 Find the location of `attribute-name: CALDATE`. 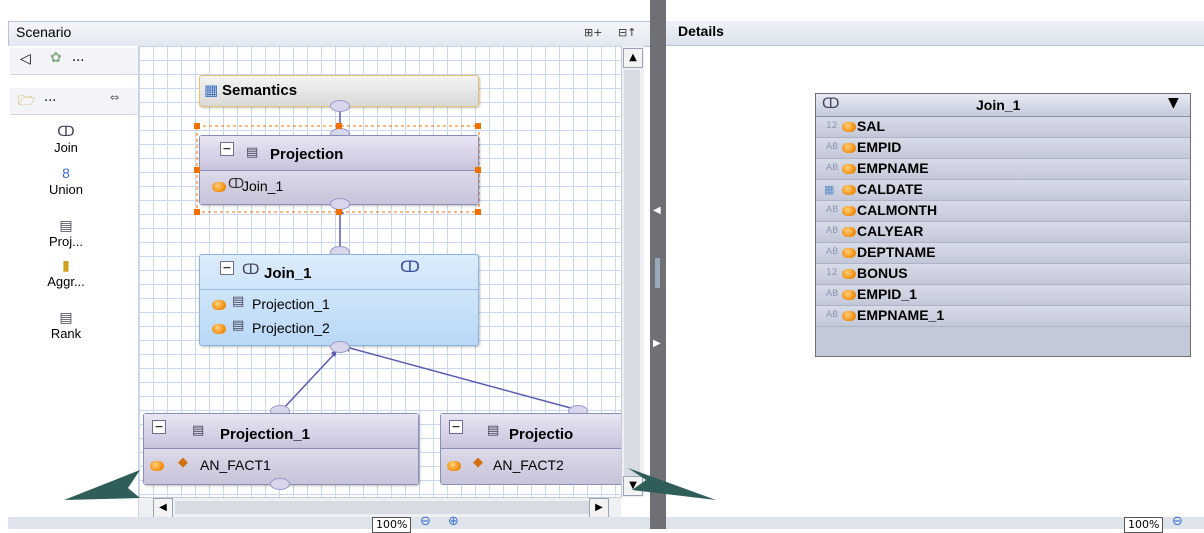

attribute-name: CALDATE is located at coordinates (890, 189).